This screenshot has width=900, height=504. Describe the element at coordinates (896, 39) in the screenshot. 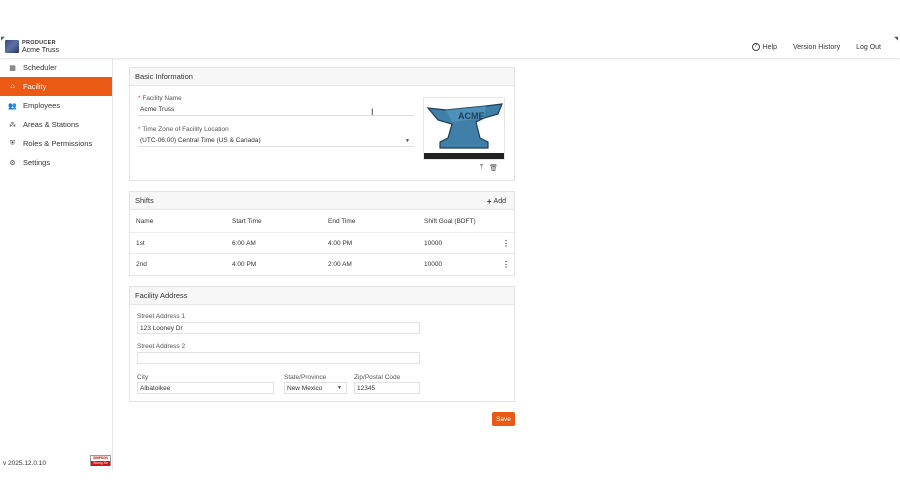

I see `corner-mark-right-icon: ◥` at that location.